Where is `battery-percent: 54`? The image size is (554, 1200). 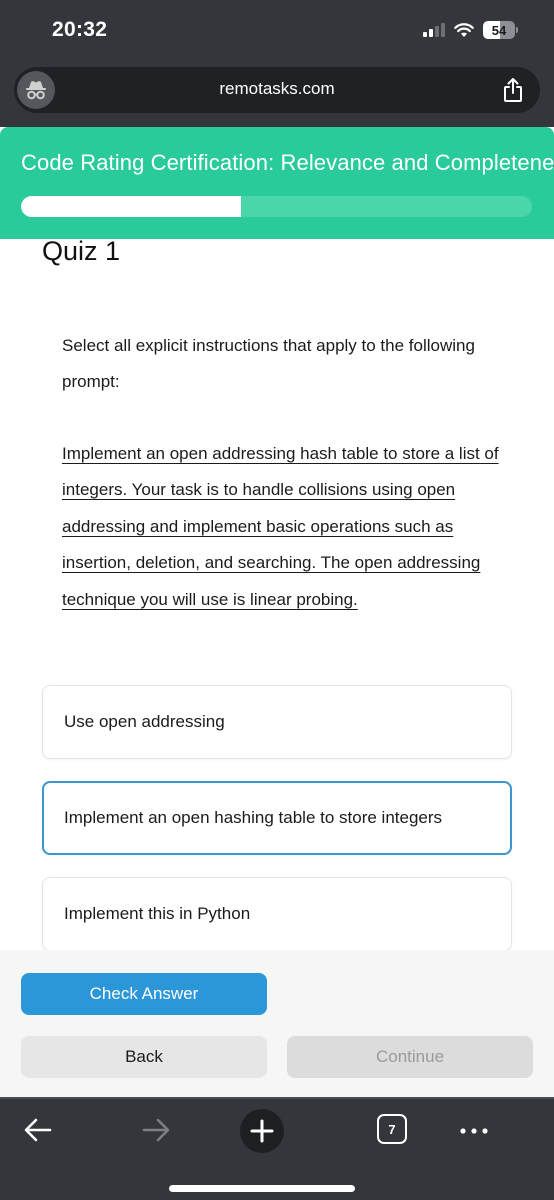
battery-percent: 54 is located at coordinates (499, 30).